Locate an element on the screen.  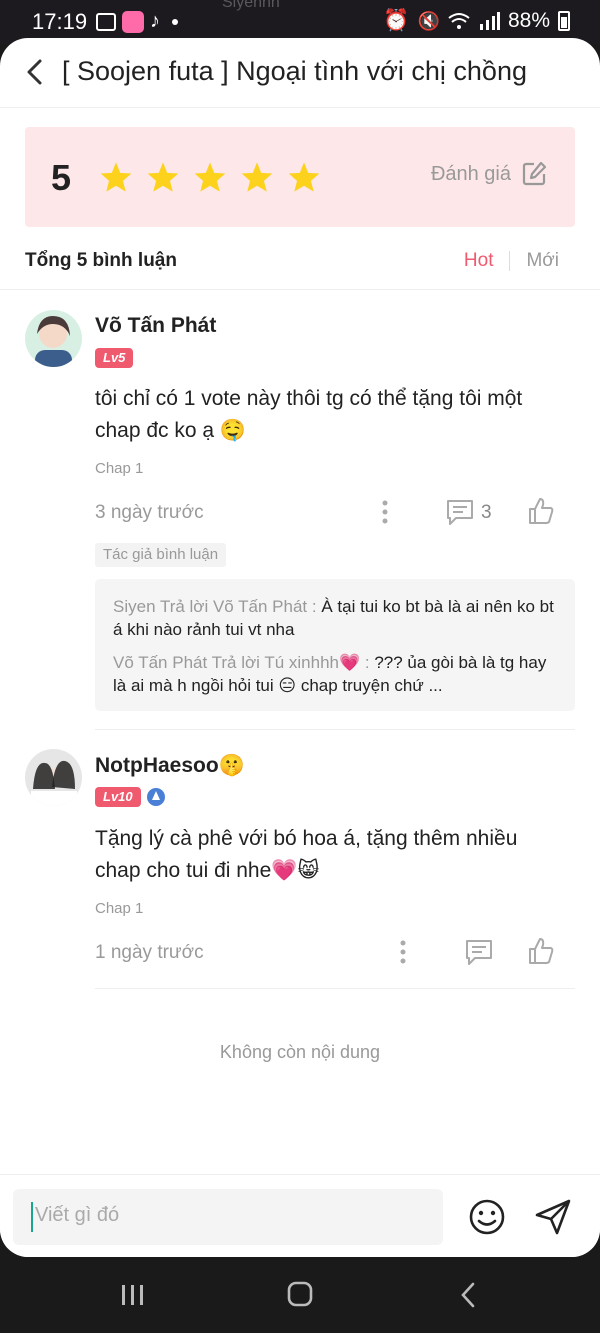
signal-icon is located at coordinates (489, 21).